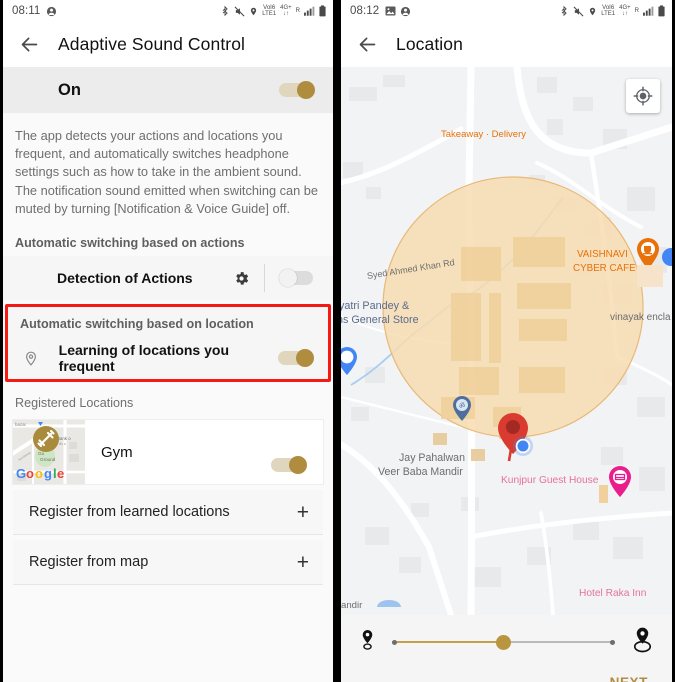 The image size is (675, 682). Describe the element at coordinates (365, 11) in the screenshot. I see `status-bar-time: 08:12` at that location.